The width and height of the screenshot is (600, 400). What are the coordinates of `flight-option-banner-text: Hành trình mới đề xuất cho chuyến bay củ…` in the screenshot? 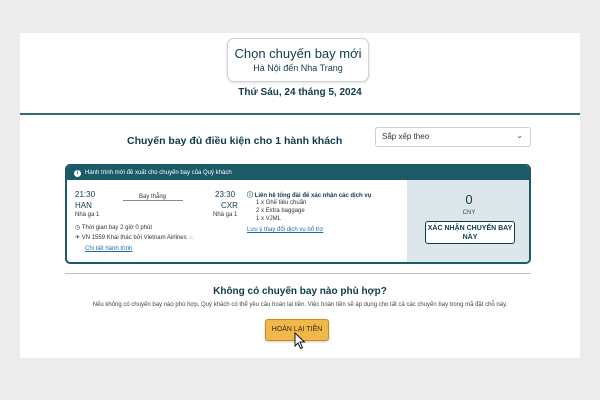 It's located at (158, 173).